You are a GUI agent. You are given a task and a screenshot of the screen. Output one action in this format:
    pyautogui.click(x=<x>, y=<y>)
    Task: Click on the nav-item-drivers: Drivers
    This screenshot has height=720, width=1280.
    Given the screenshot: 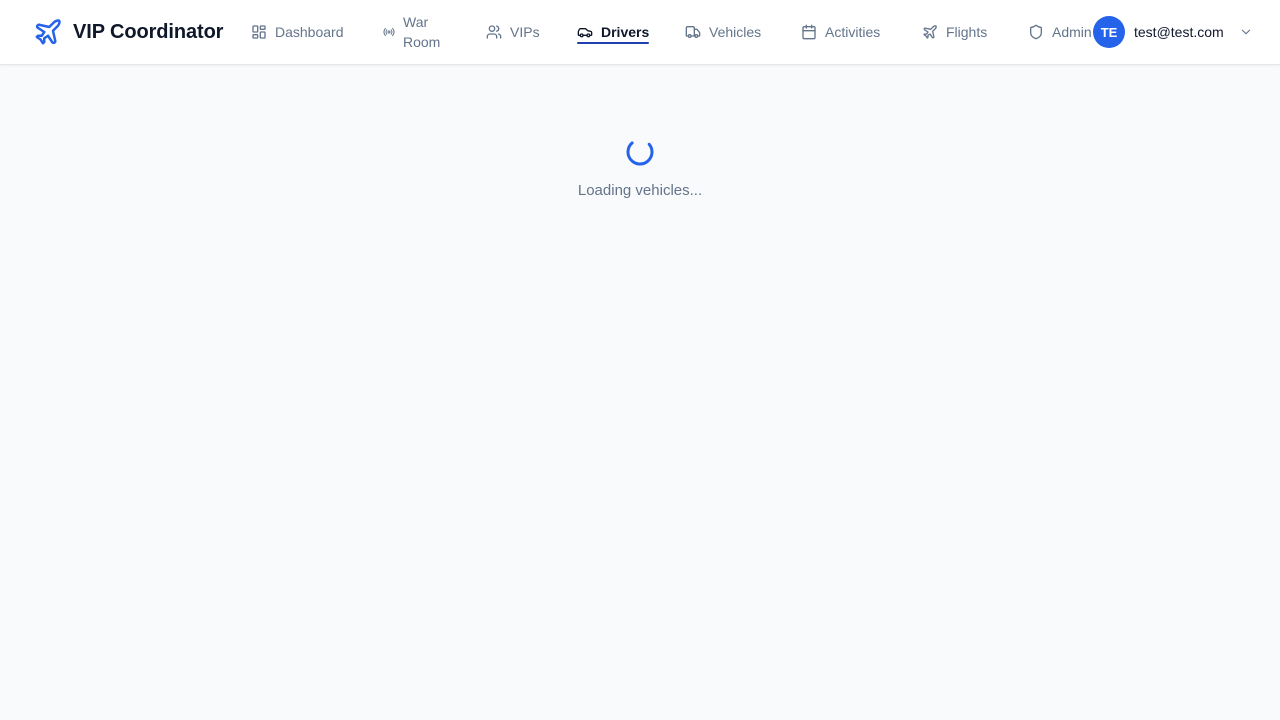 What is the action you would take?
    pyautogui.click(x=613, y=32)
    